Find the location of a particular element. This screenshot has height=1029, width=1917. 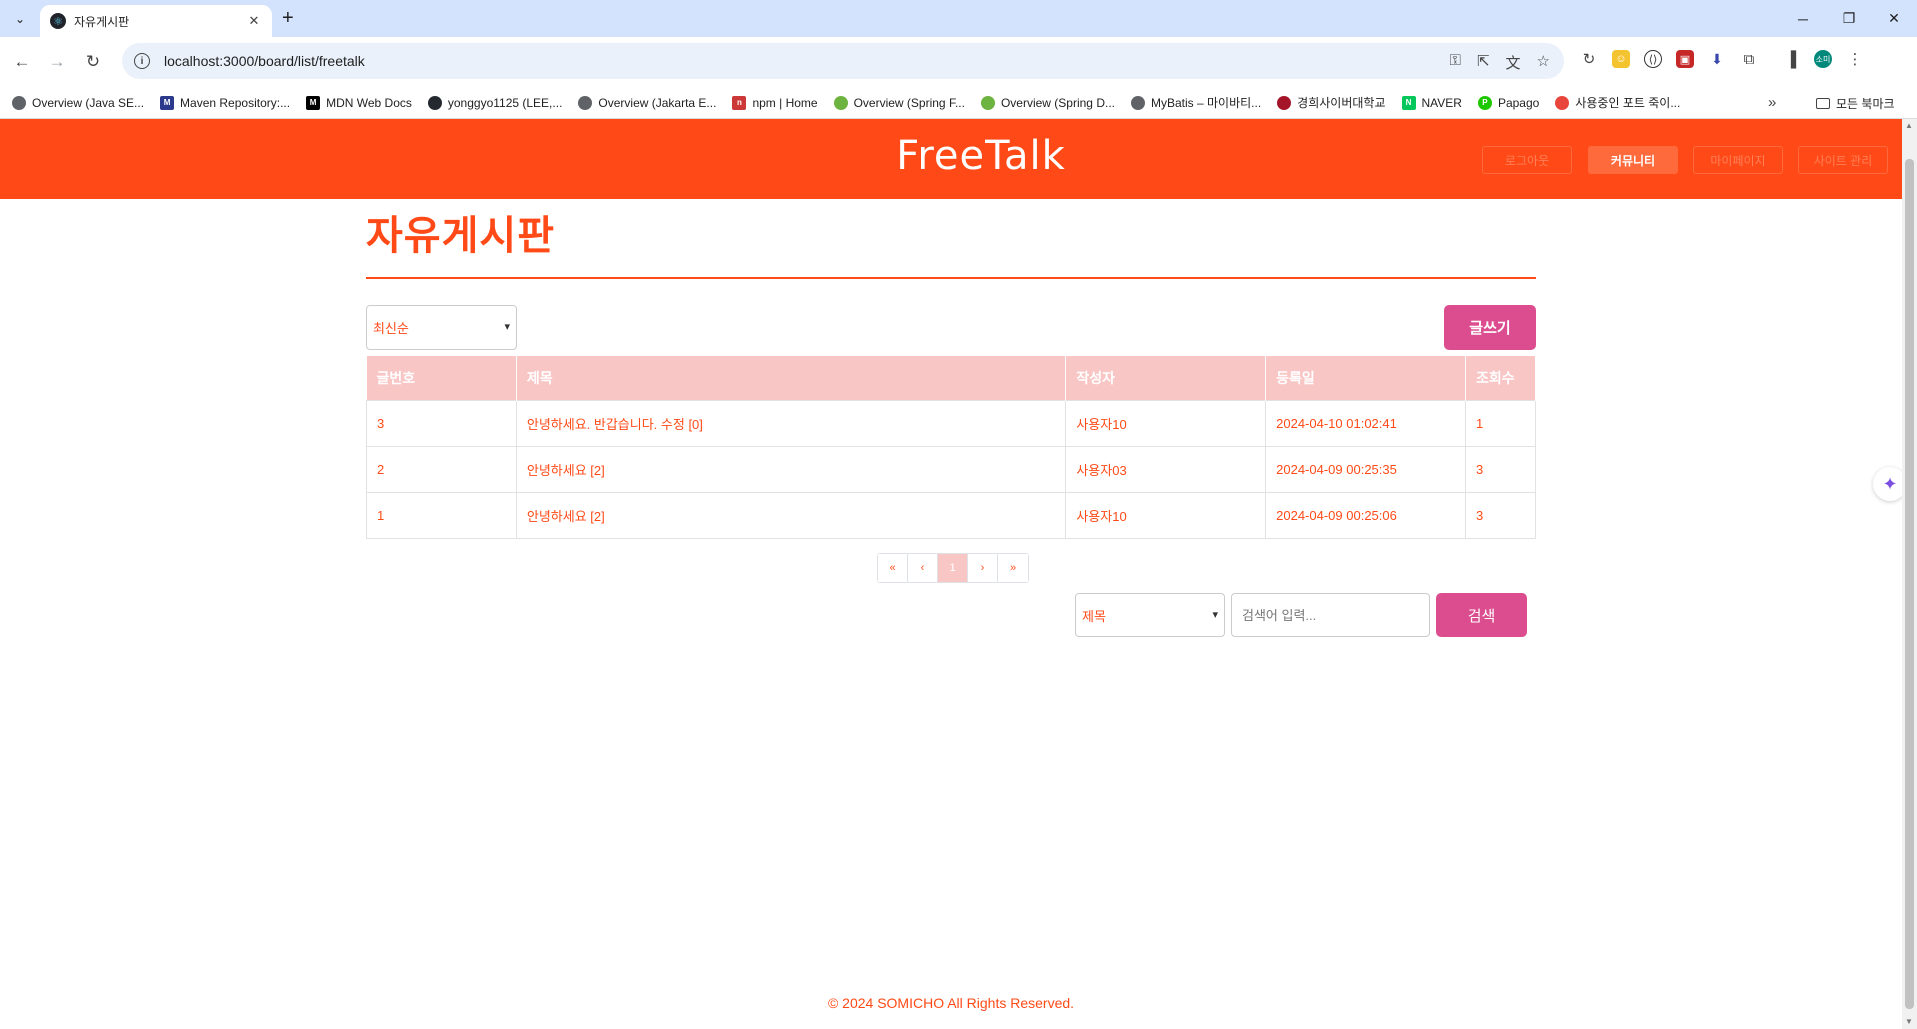

table-row: 1 안녕하세요 [2] 사용자10 2024-04-09 00:25:06 3 is located at coordinates (951, 515).